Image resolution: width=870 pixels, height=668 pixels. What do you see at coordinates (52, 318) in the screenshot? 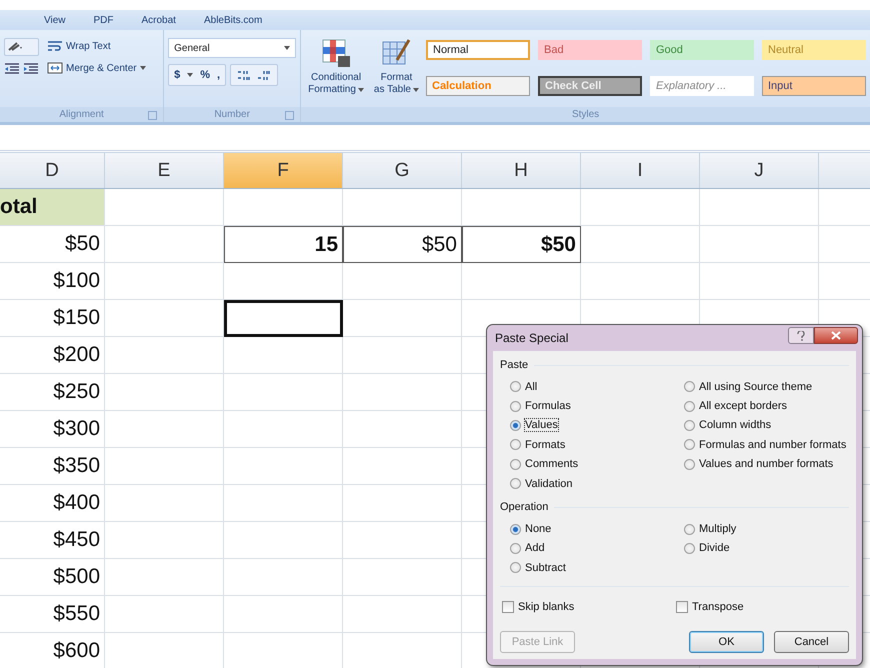
I see `table-cell: $150` at bounding box center [52, 318].